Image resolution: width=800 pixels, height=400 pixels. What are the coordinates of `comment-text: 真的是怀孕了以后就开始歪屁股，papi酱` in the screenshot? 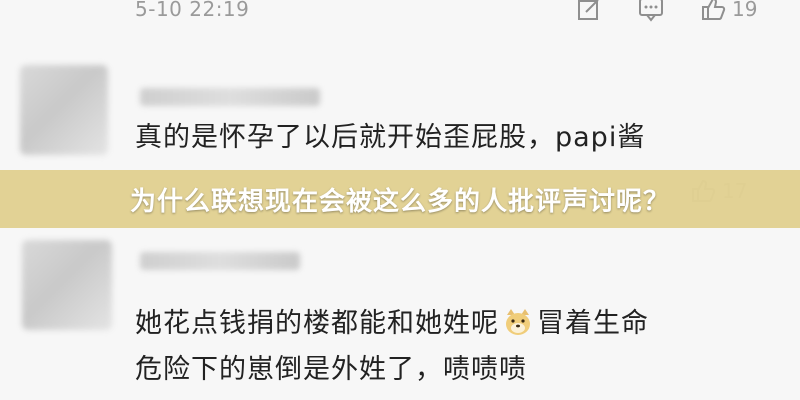 It's located at (390, 137).